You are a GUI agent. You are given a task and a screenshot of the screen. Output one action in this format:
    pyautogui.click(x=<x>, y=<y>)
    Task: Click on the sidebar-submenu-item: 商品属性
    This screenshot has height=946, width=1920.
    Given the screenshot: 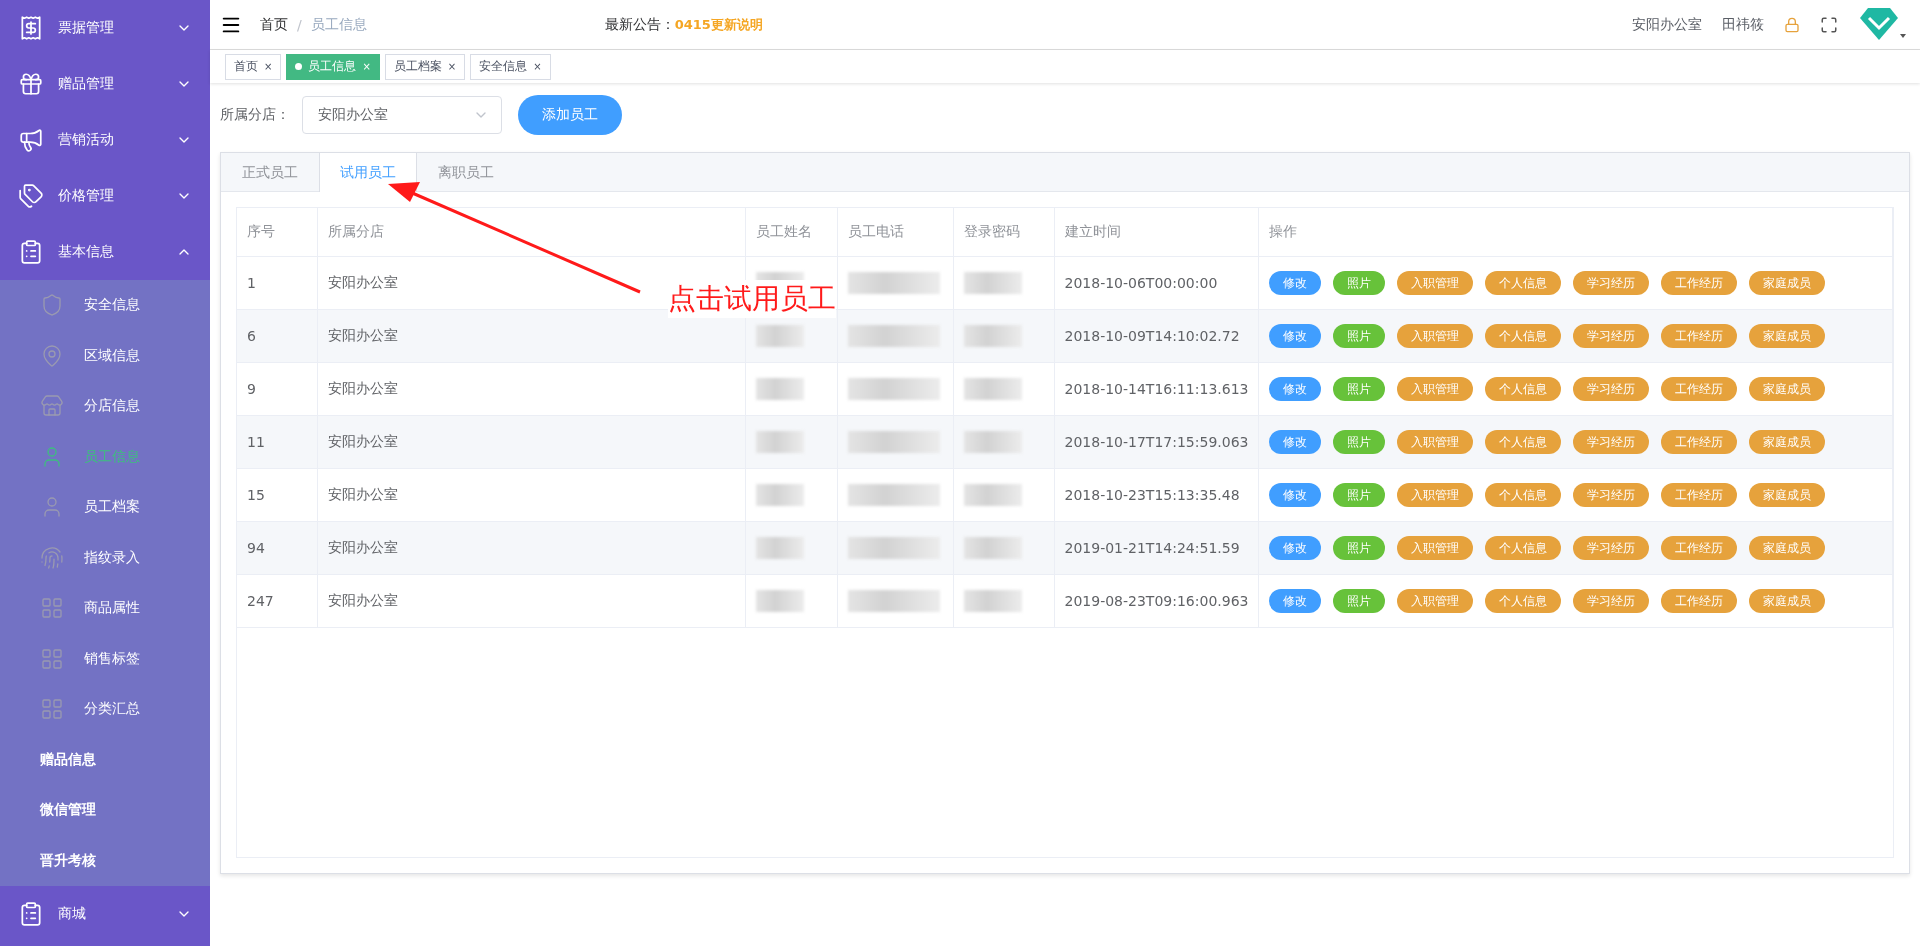 What is the action you would take?
    pyautogui.click(x=105, y=608)
    